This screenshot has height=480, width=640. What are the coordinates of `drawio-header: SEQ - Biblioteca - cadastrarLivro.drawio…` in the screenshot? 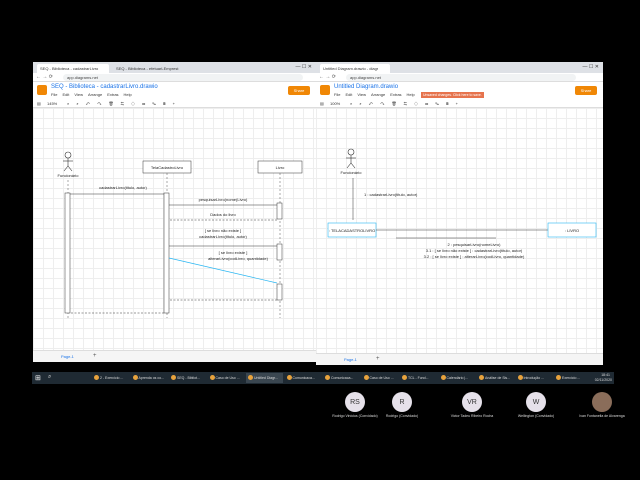 It's located at (174, 90).